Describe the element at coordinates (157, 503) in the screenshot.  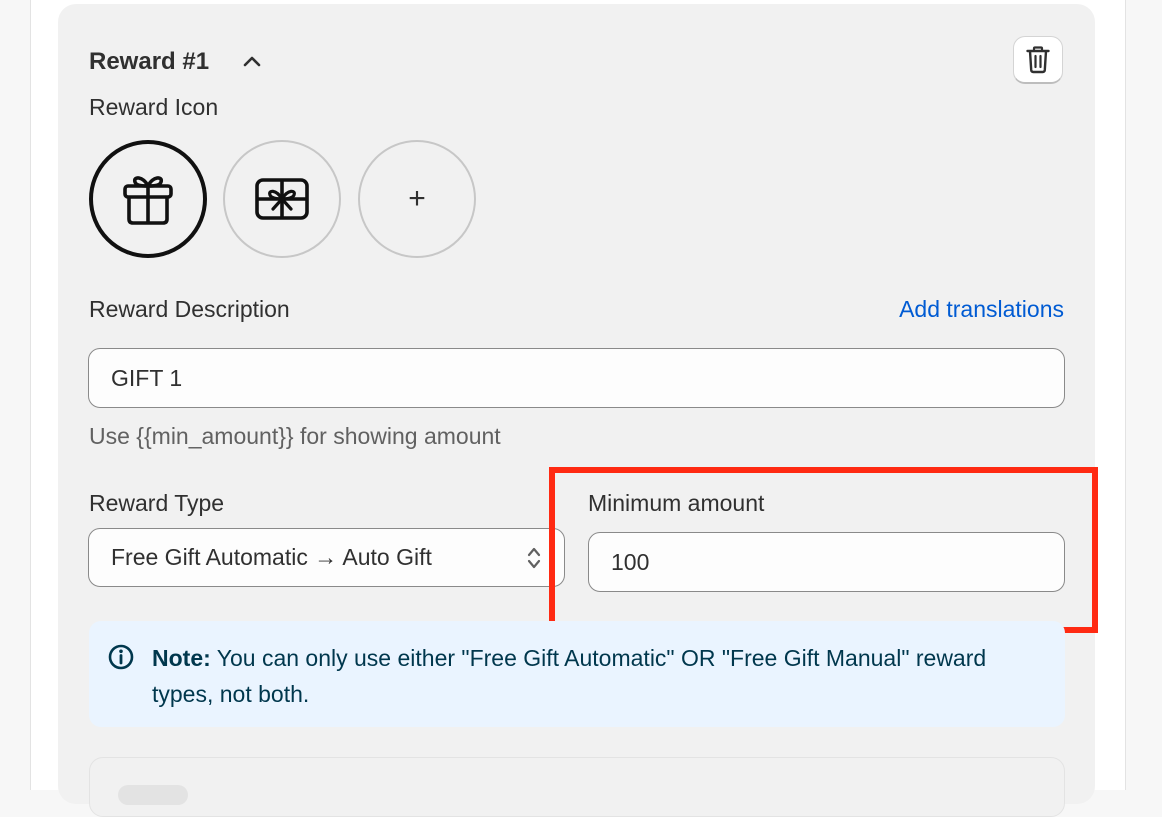
I see `reward-type-label: Reward Type` at that location.